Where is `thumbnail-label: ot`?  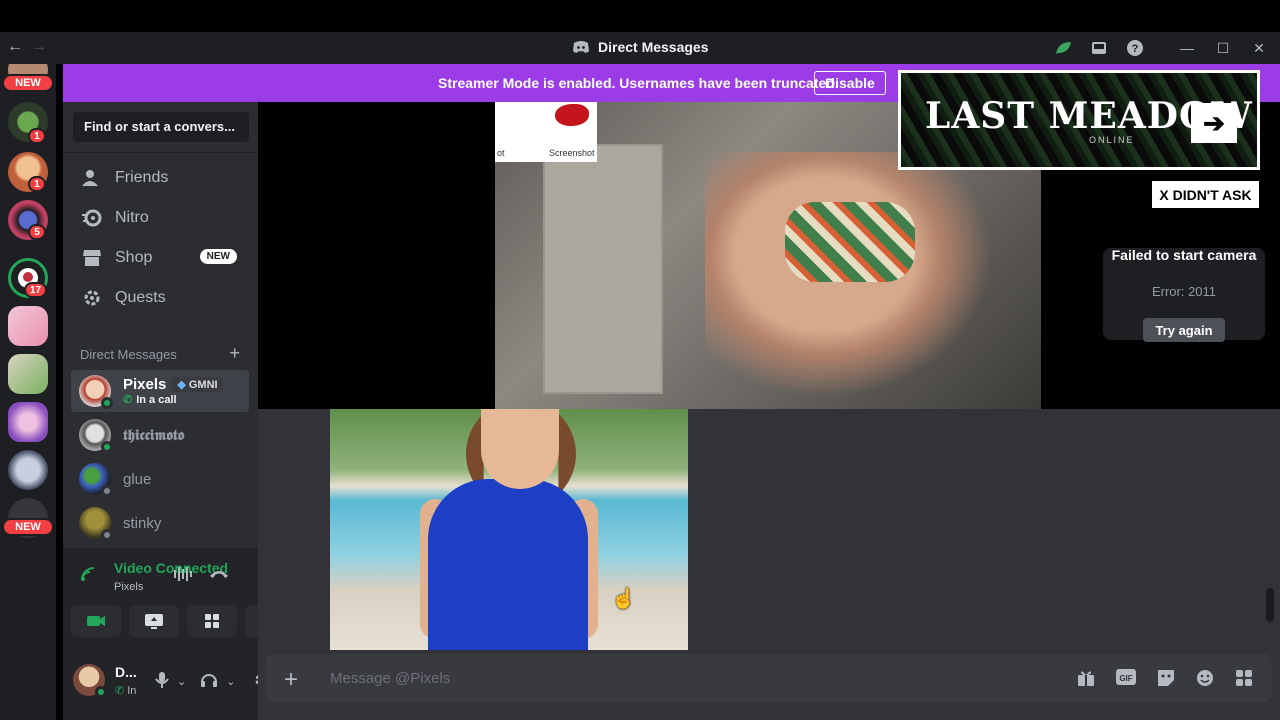 thumbnail-label: ot is located at coordinates (501, 153).